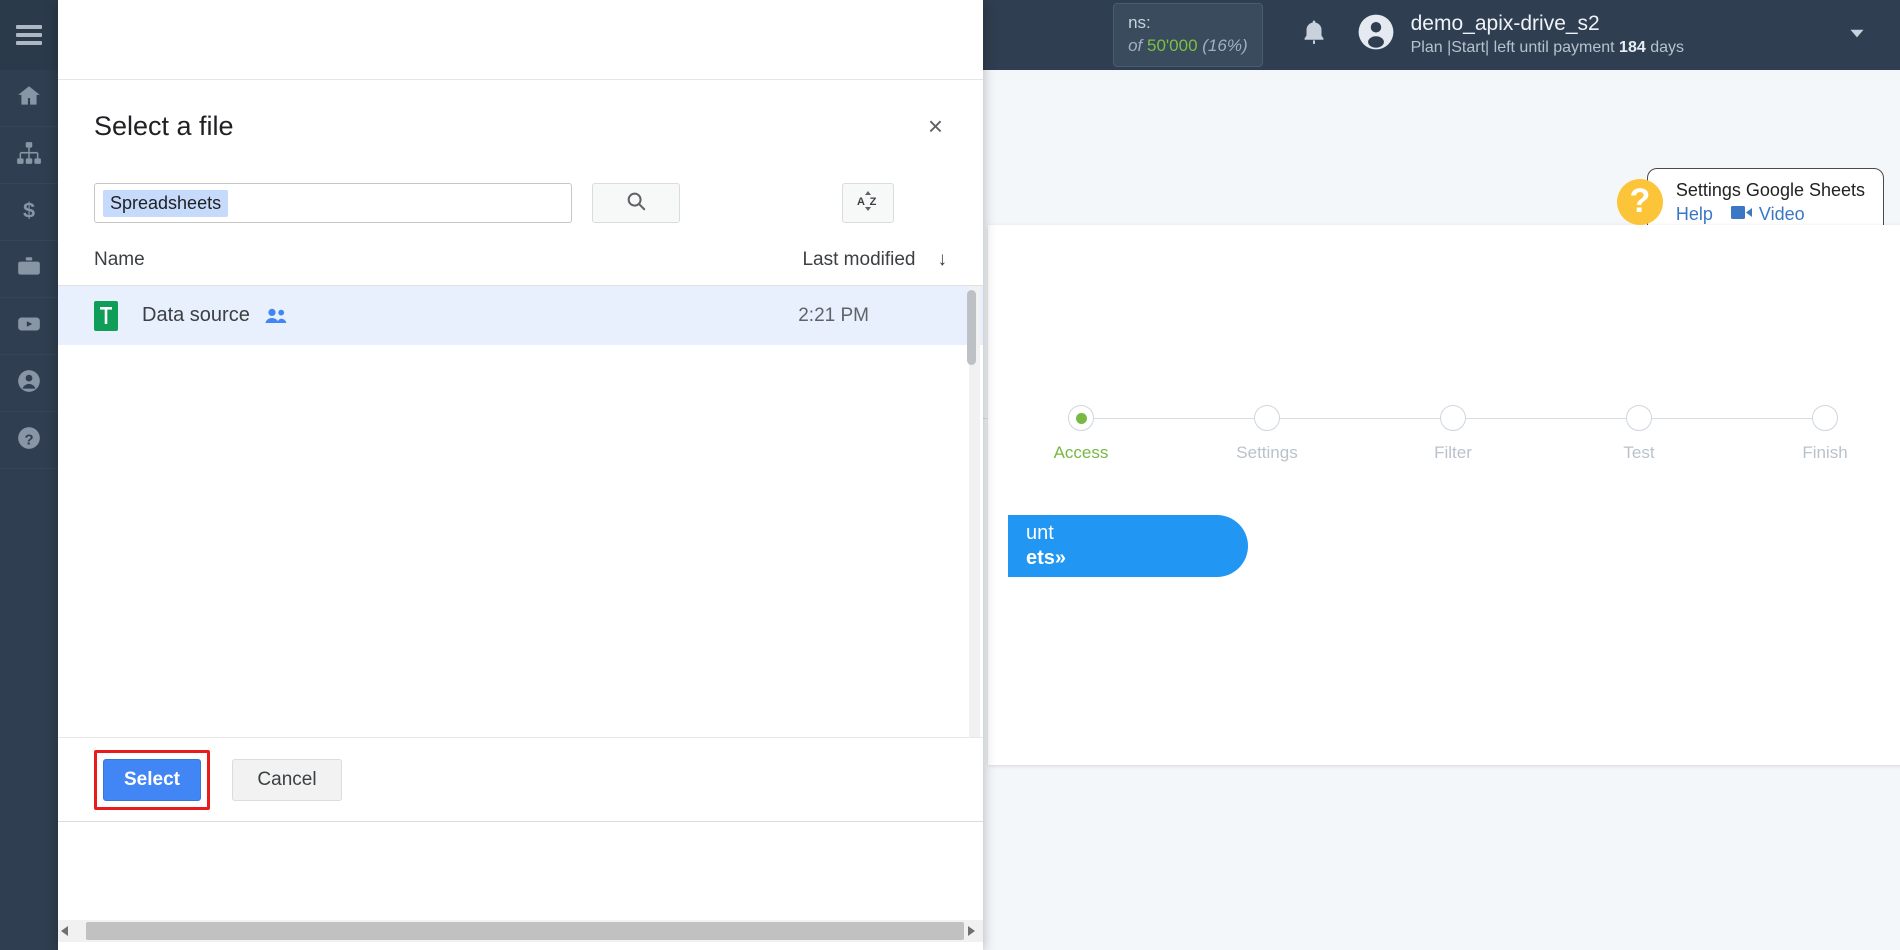 This screenshot has height=950, width=1900. What do you see at coordinates (520, 315) in the screenshot?
I see `file-list-item: Data source 2:21 PM` at bounding box center [520, 315].